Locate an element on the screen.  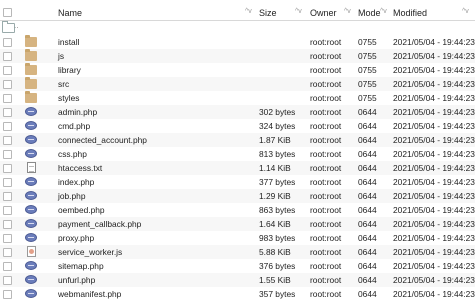
file-name: sitemap.php is located at coordinates (81, 266).